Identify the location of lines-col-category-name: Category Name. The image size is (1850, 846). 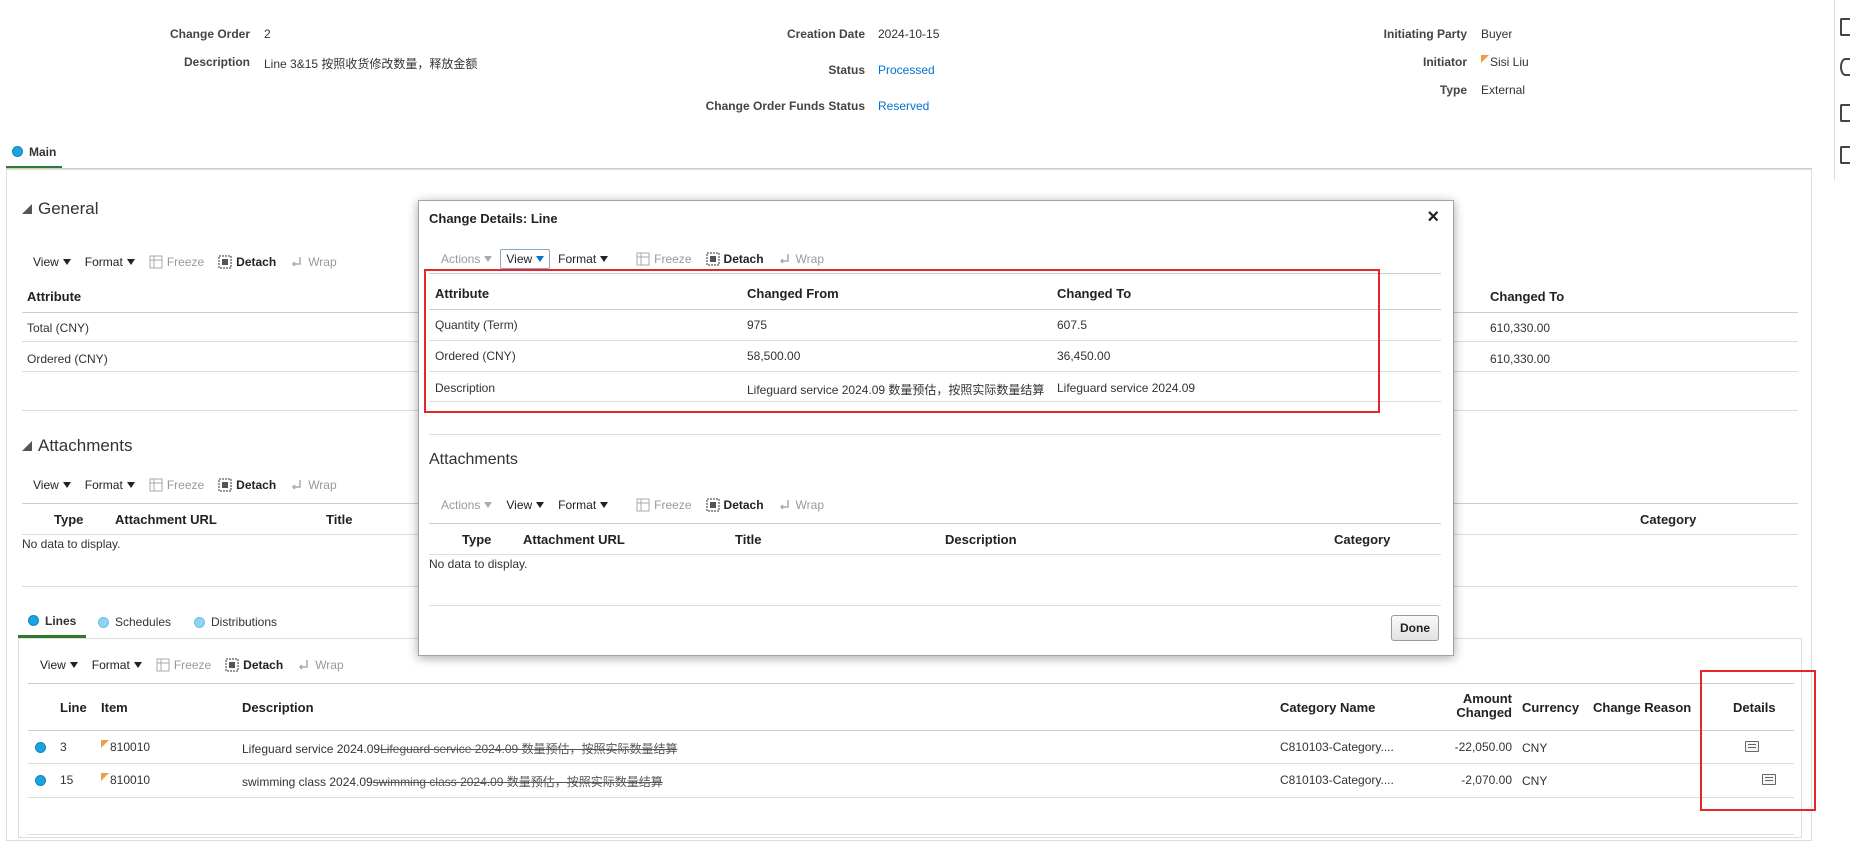
(1328, 707).